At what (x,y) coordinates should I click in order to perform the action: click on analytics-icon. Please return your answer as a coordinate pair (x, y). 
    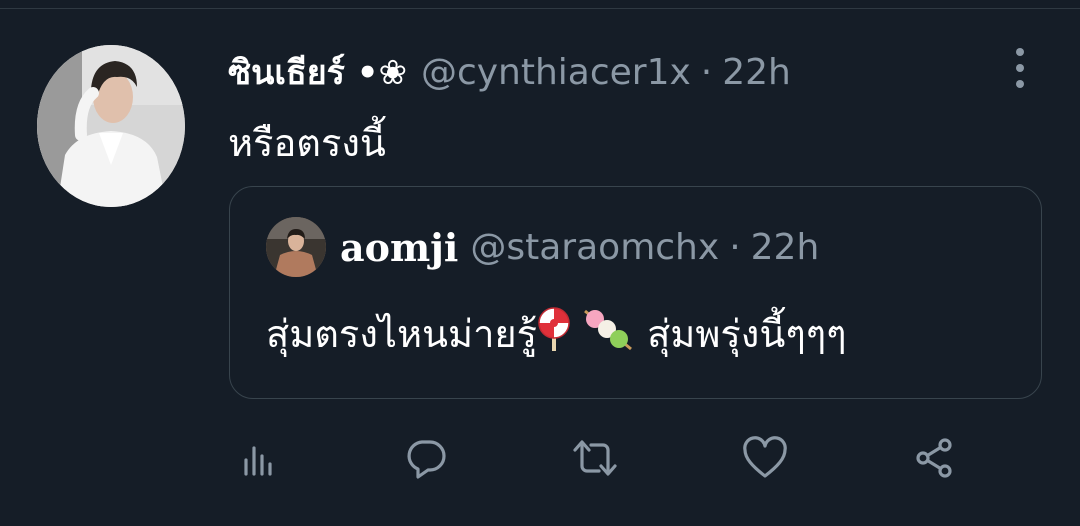
    Looking at the image, I should click on (258, 458).